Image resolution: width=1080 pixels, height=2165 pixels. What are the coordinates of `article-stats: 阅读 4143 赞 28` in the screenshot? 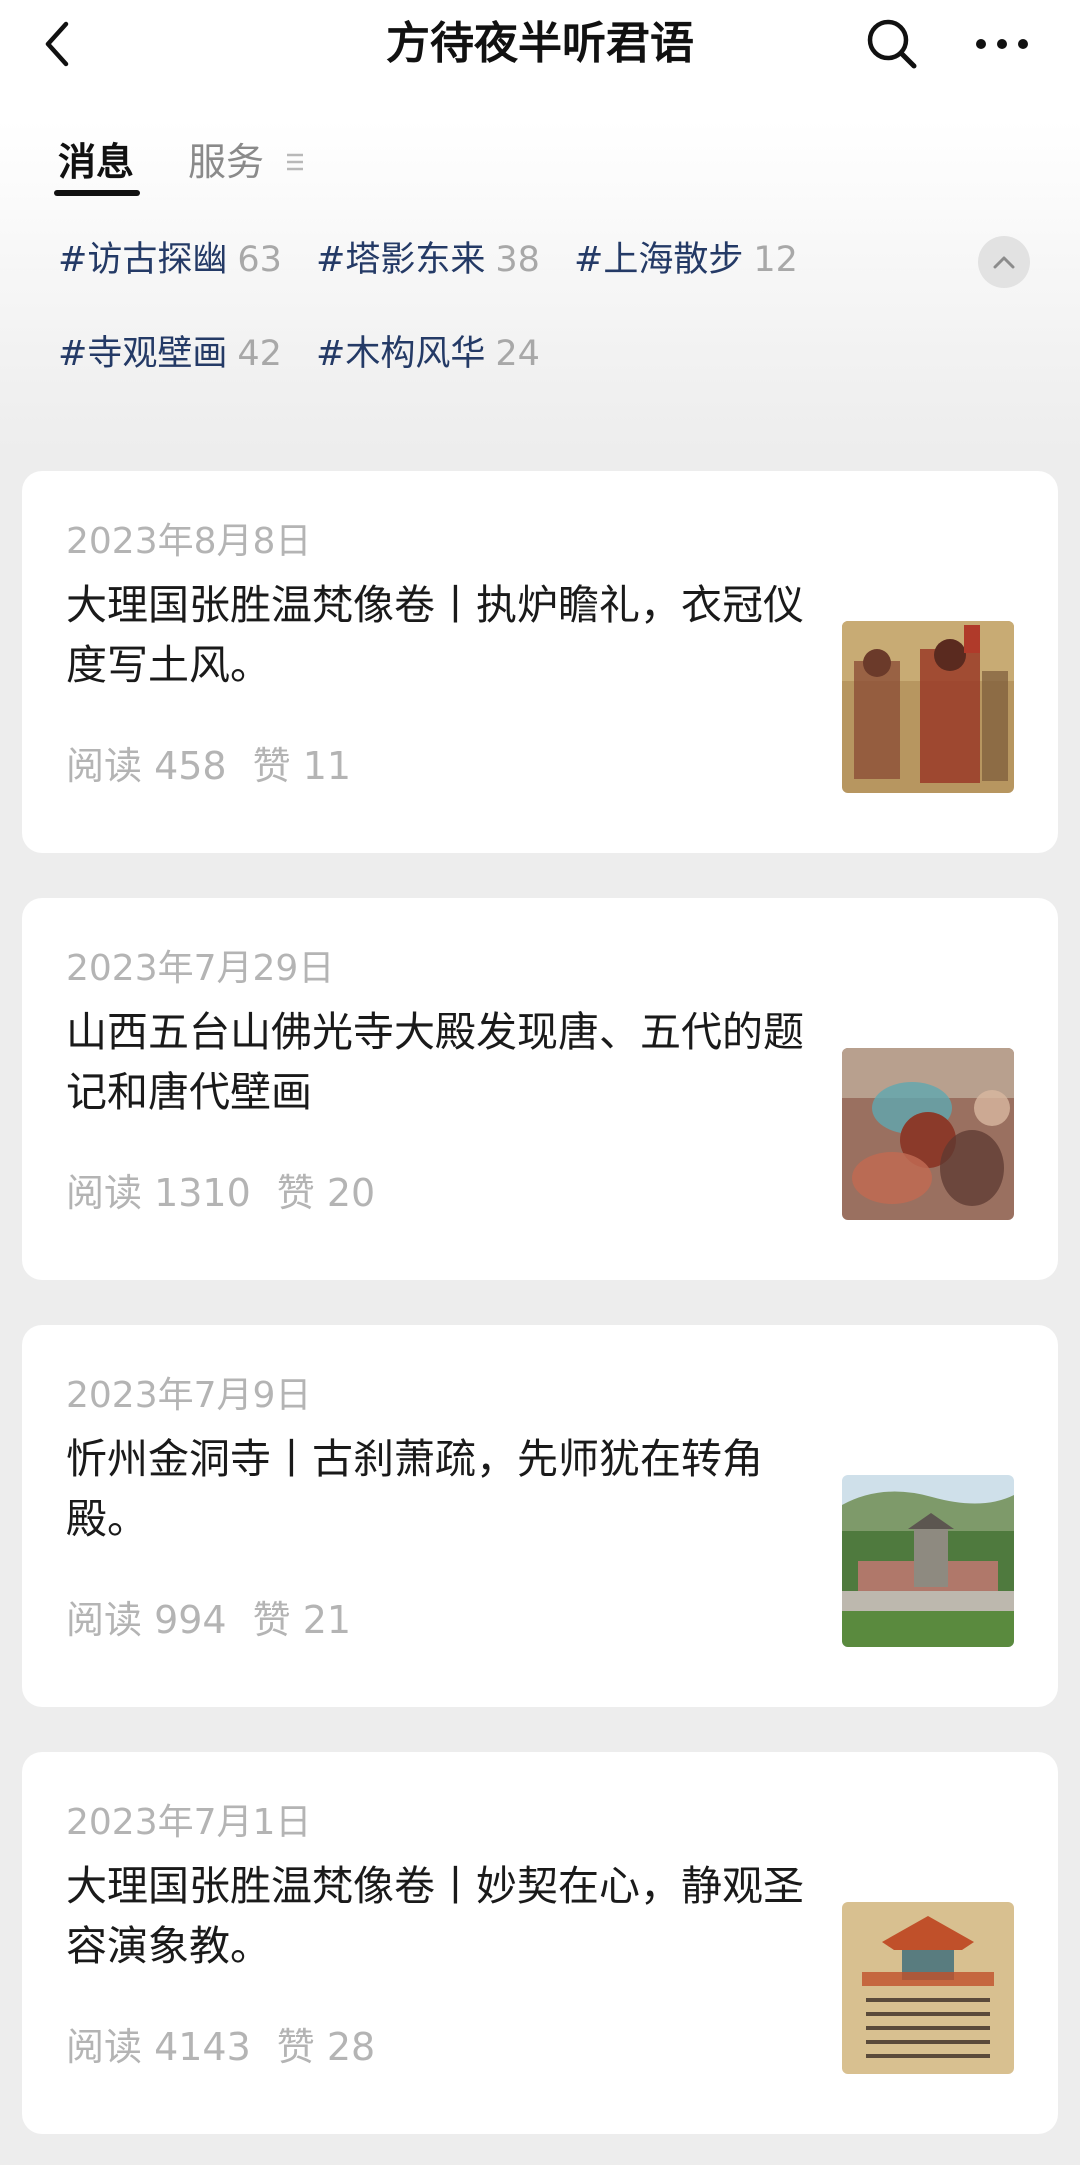 It's located at (220, 2047).